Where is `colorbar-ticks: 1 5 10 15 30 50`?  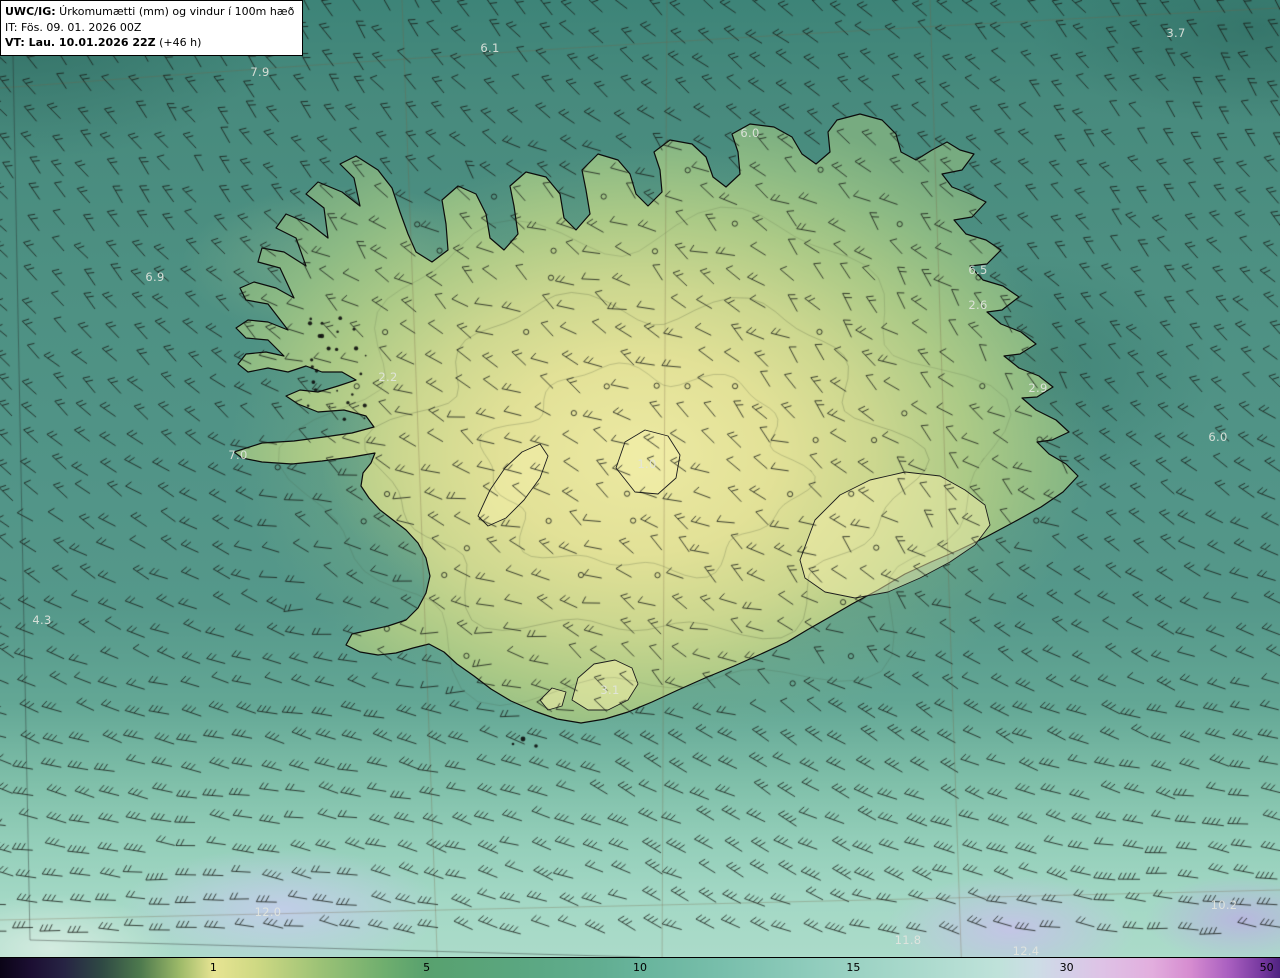 colorbar-ticks: 1 5 10 15 30 50 is located at coordinates (640, 968).